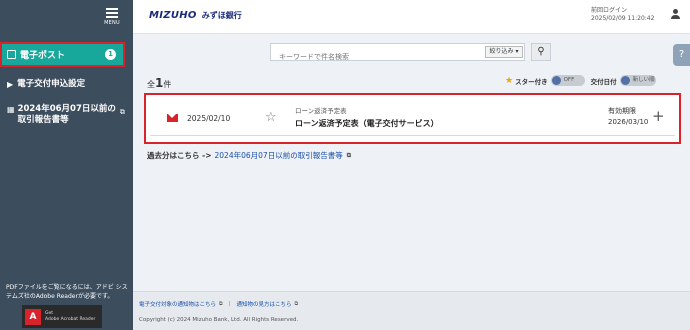 The width and height of the screenshot is (690, 330). What do you see at coordinates (622, 111) in the screenshot?
I see `expiry-label: 有効期限` at bounding box center [622, 111].